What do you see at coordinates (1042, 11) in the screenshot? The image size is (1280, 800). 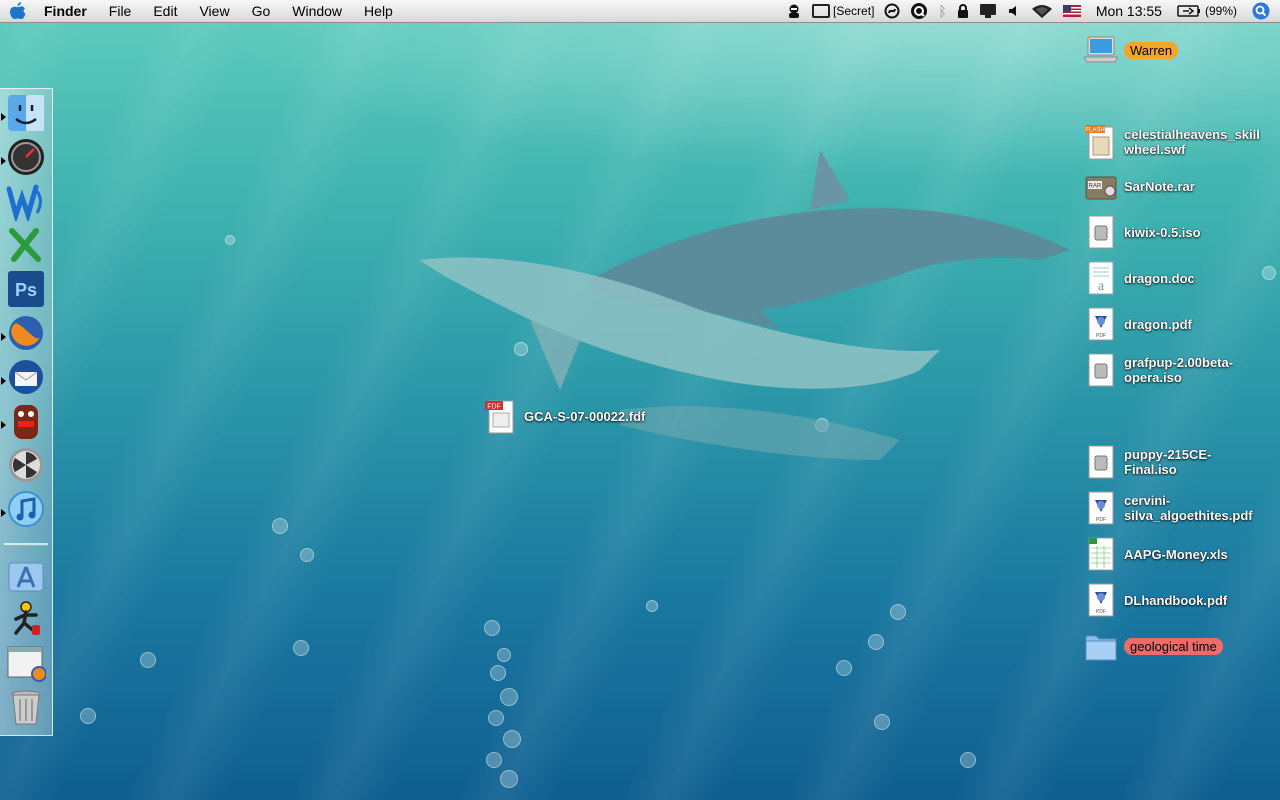 I see `wifi-icon` at bounding box center [1042, 11].